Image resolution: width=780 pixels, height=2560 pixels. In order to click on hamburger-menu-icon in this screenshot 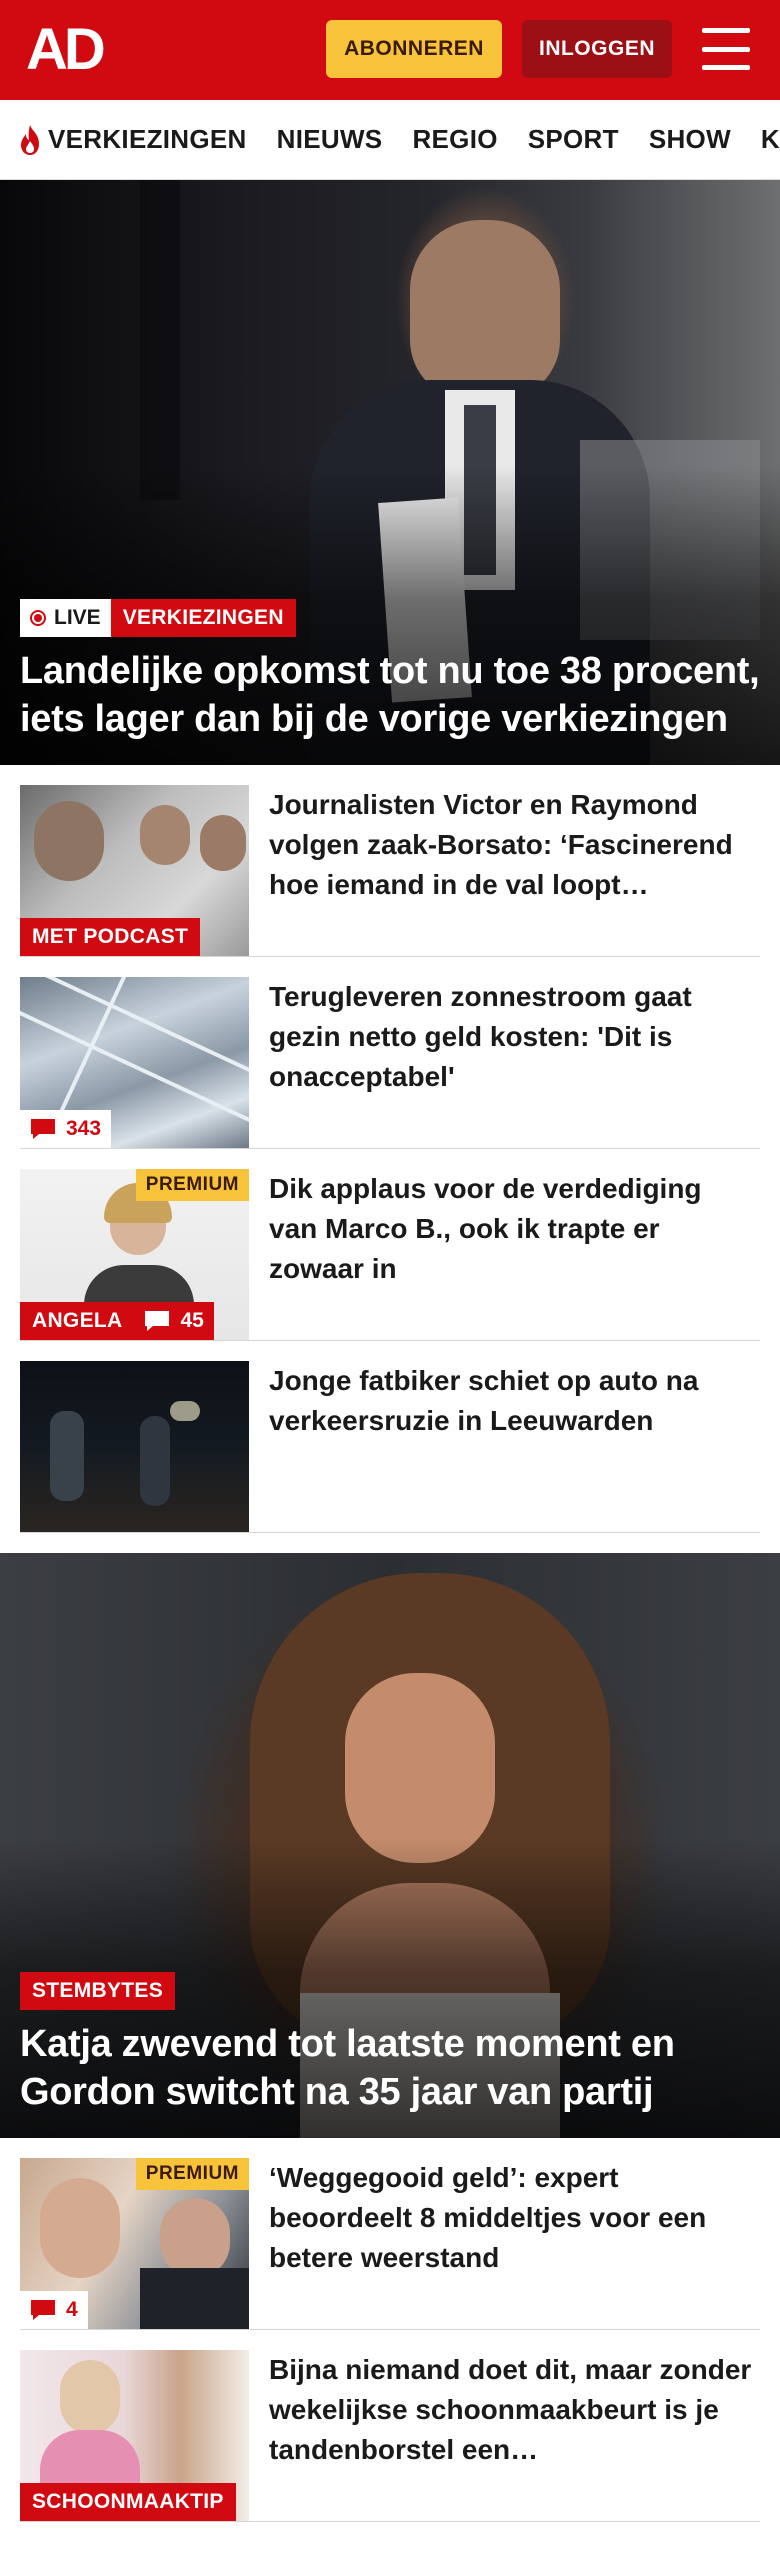, I will do `click(726, 49)`.